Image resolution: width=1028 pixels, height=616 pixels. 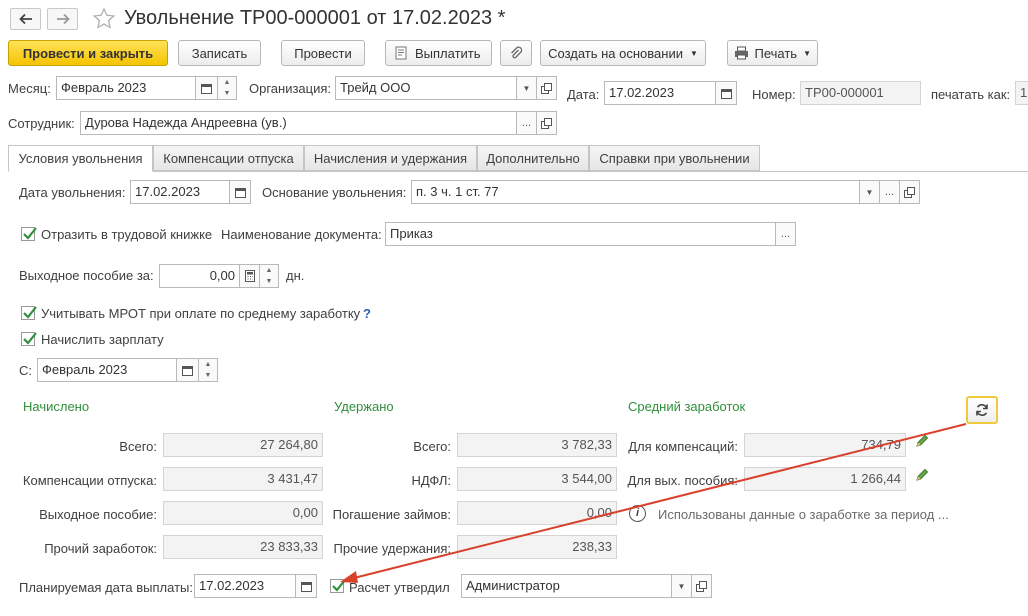 I want to click on accrue-salary-checkbox, so click(x=29, y=339).